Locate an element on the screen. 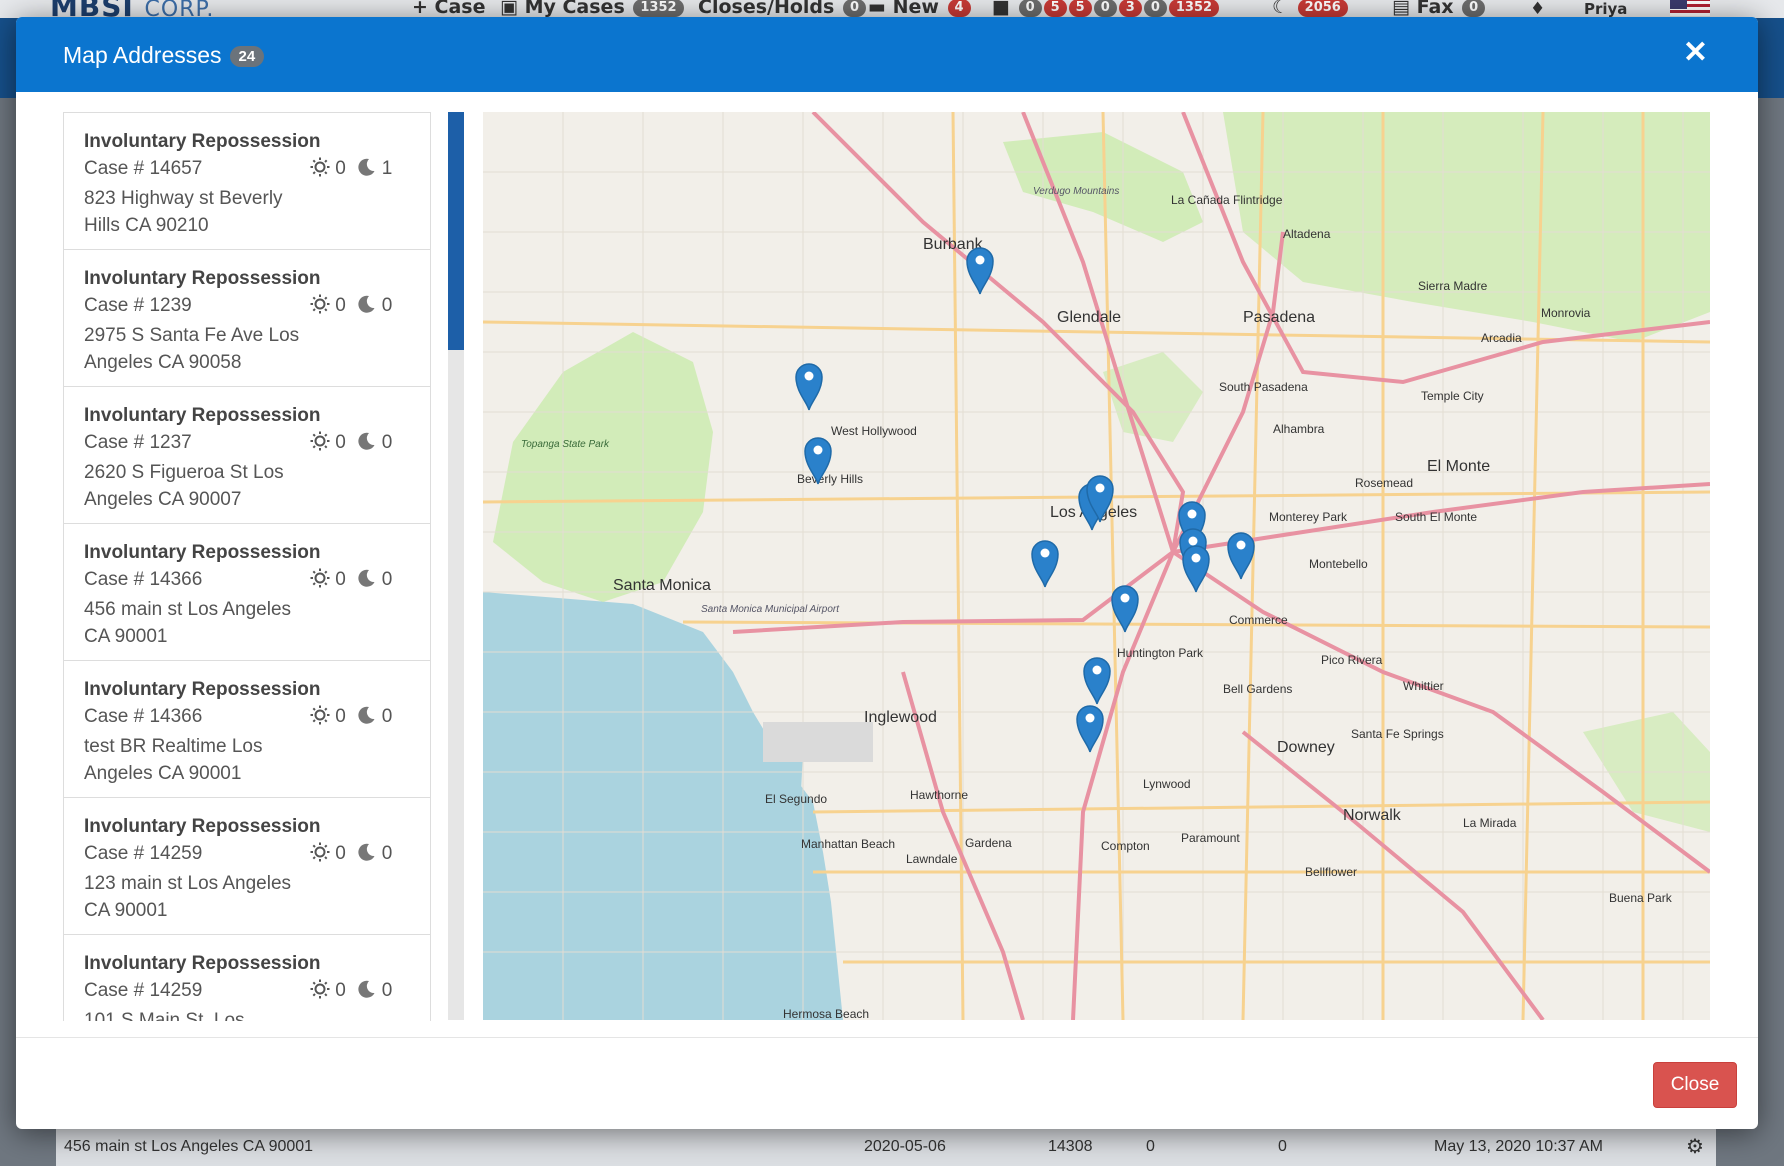  list-scrollbar is located at coordinates (456, 566).